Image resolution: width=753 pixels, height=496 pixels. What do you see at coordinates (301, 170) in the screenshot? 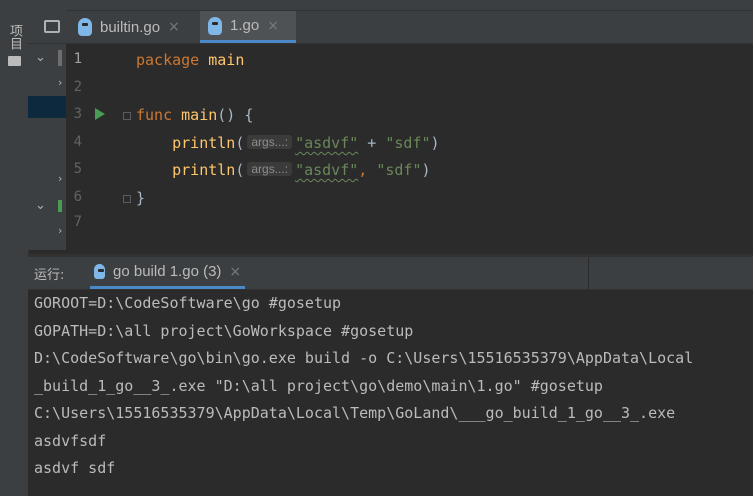
I see `code-line-5: println(args...: "asdvf", "sdf")` at bounding box center [301, 170].